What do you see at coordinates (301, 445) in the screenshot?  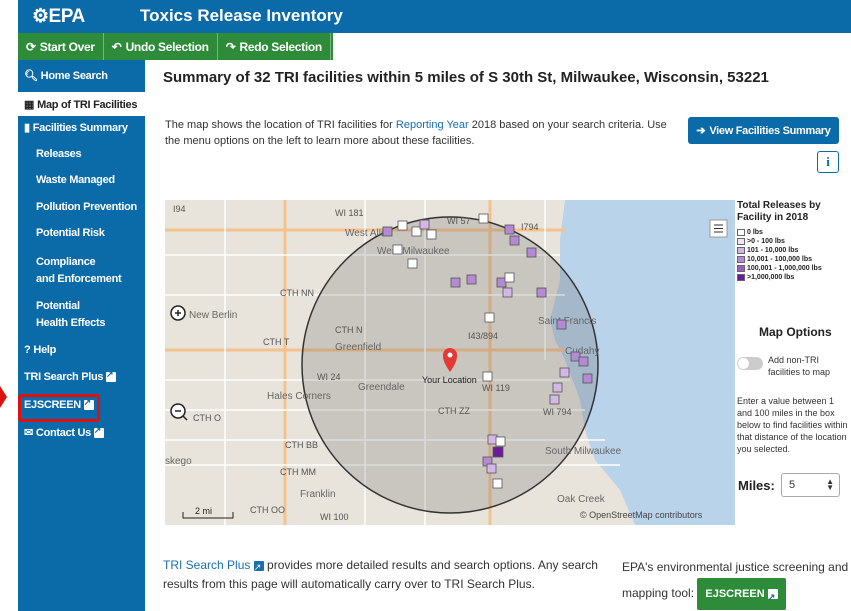 I see `map-label: CTH BB` at bounding box center [301, 445].